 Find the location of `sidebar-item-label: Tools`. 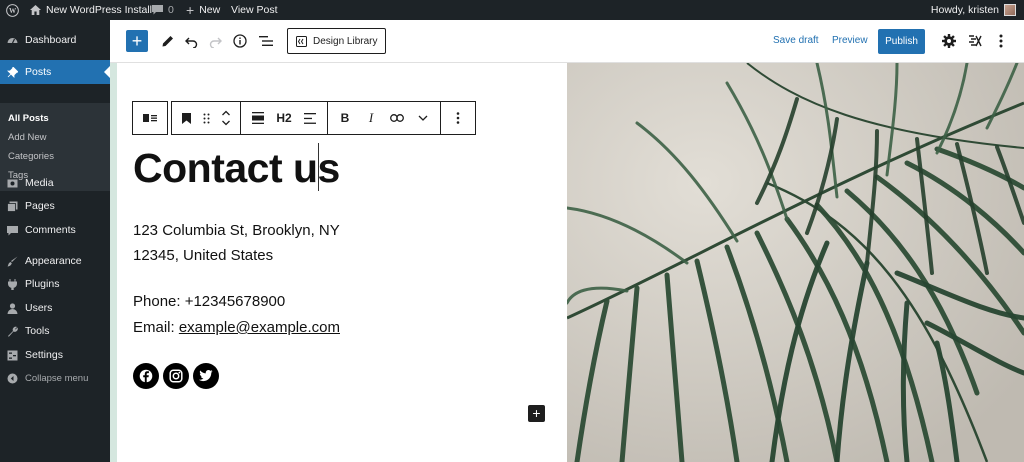

sidebar-item-label: Tools is located at coordinates (37, 331).